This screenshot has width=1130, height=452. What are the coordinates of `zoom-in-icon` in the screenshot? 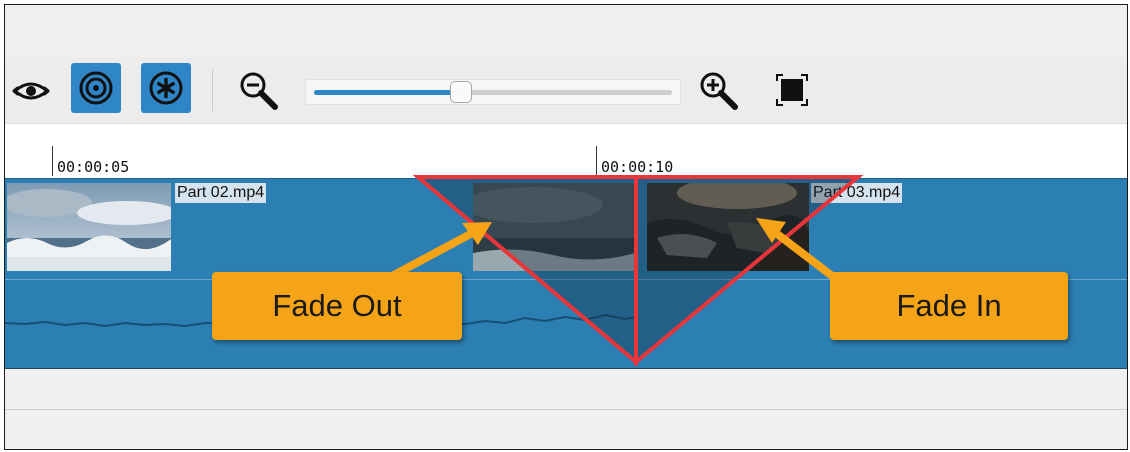 It's located at (719, 91).